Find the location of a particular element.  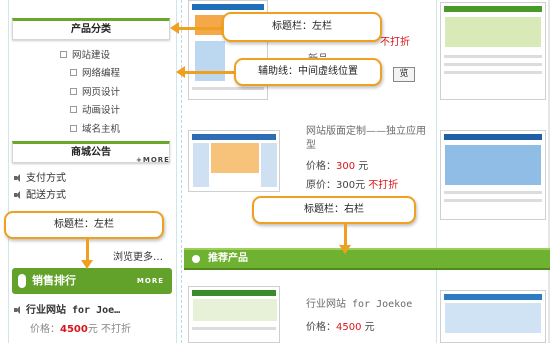

product-title: 行业网站 for Joekoe is located at coordinates (359, 305).